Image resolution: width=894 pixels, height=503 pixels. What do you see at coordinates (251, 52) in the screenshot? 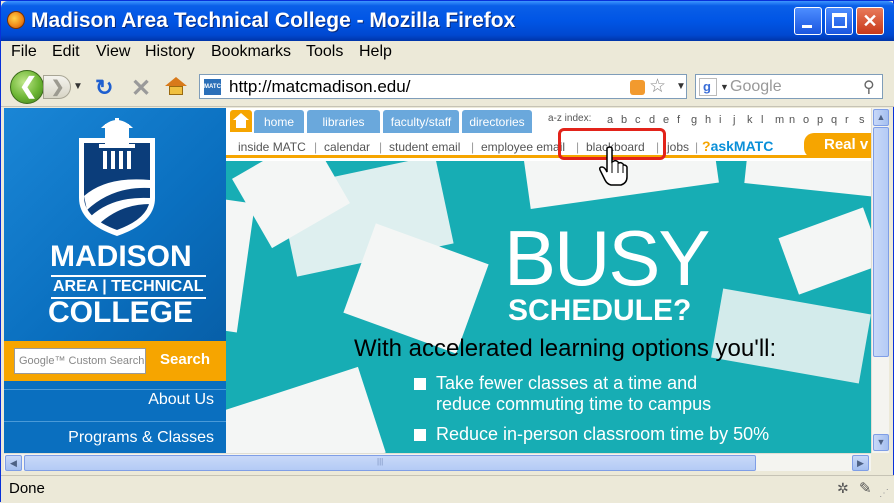
I see `menu-bookmarks: Bookmarks` at bounding box center [251, 52].